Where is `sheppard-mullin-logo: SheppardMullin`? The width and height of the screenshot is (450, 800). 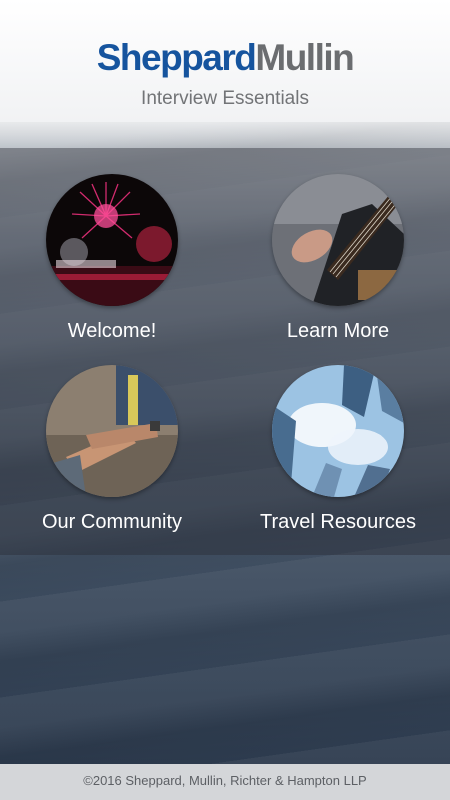
sheppard-mullin-logo: SheppardMullin is located at coordinates (225, 57).